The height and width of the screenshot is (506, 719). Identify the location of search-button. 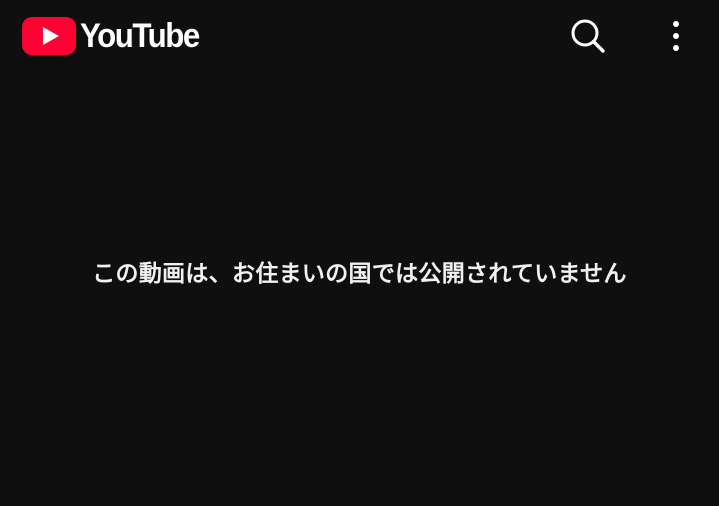
(588, 36).